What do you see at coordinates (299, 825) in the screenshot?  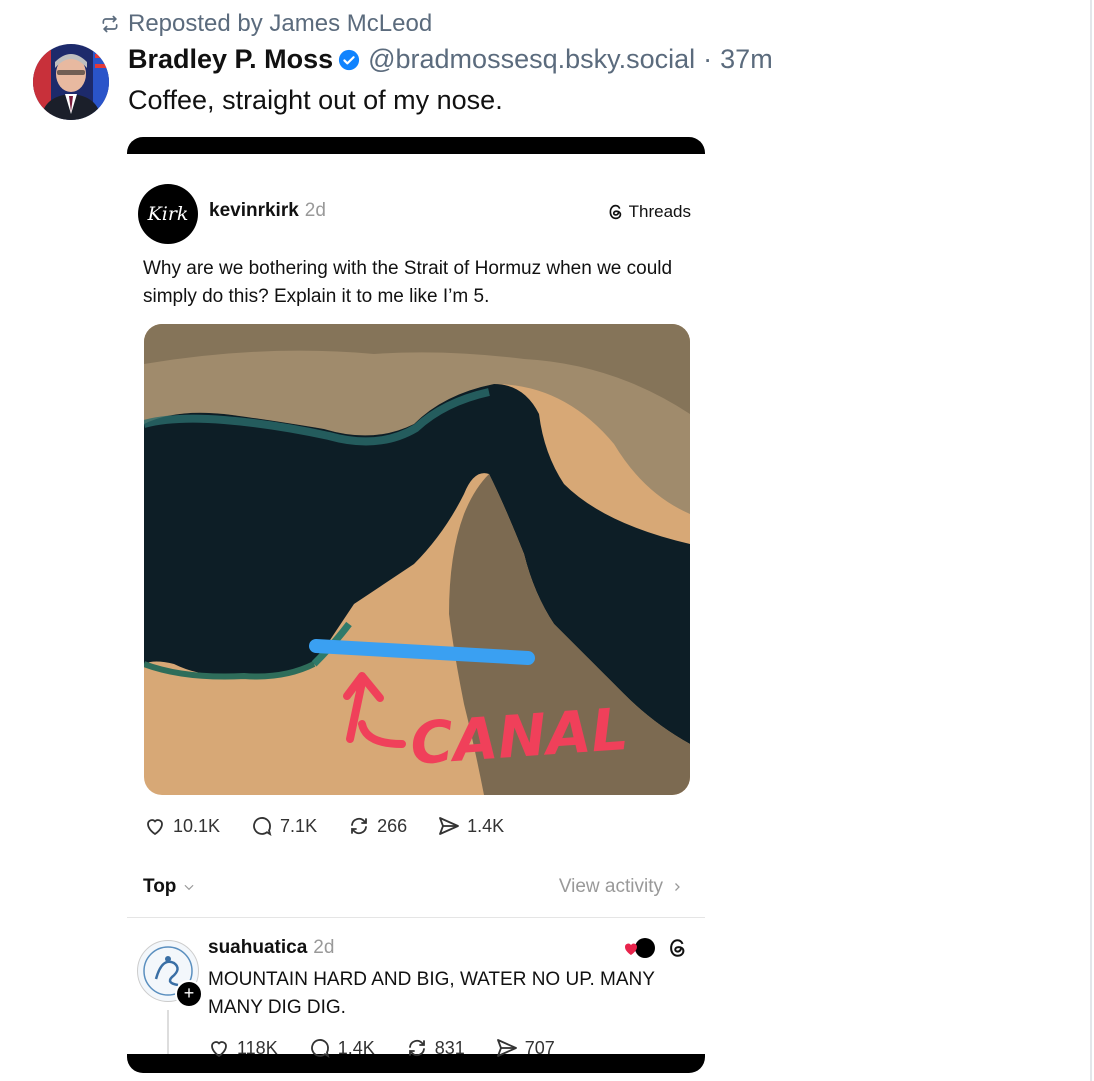 I see `reply-count: 7.1K` at bounding box center [299, 825].